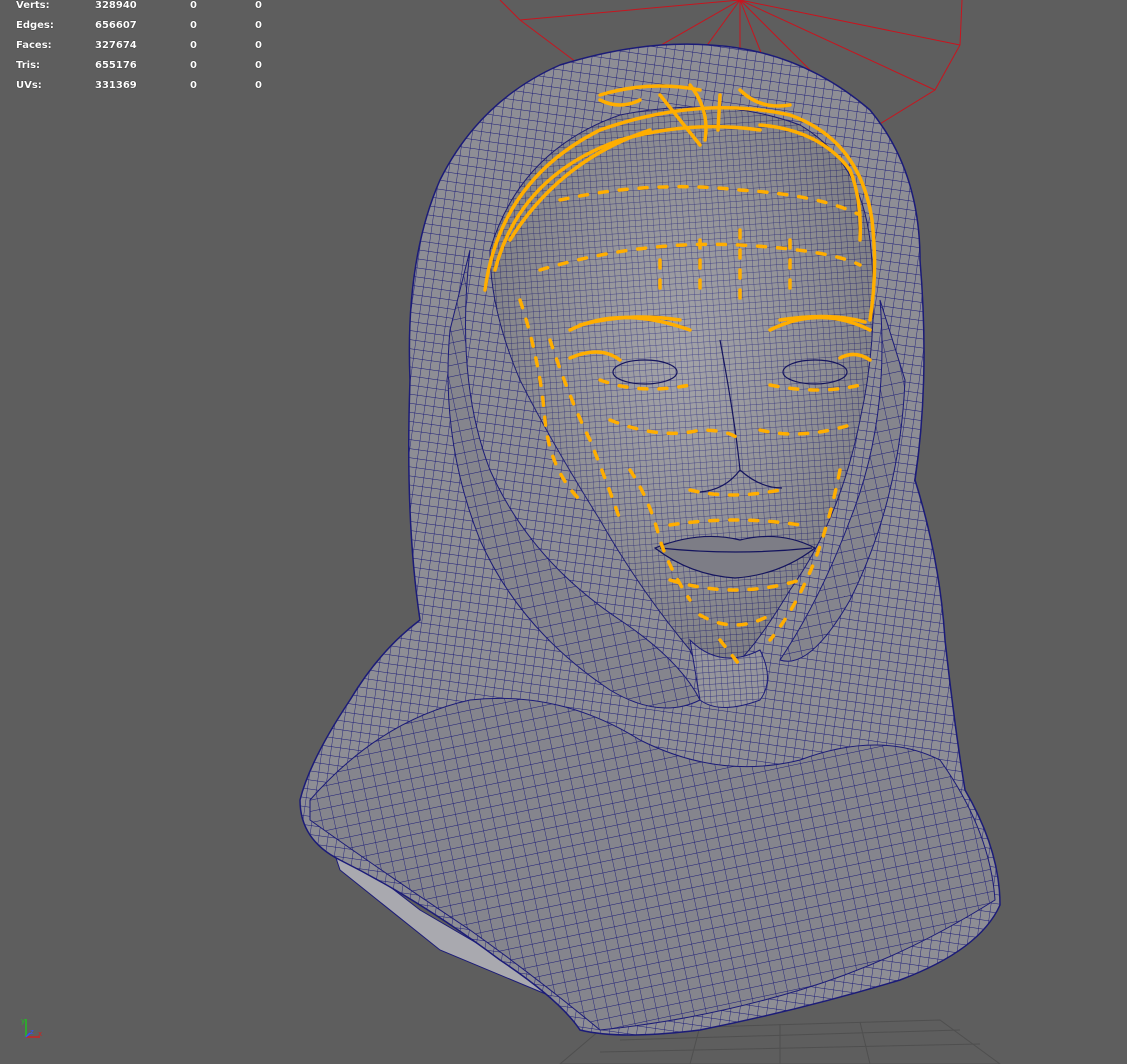 This screenshot has width=1127, height=1064. I want to click on hud-row-uvs: UVs: 331369 0 0, so click(135, 90).